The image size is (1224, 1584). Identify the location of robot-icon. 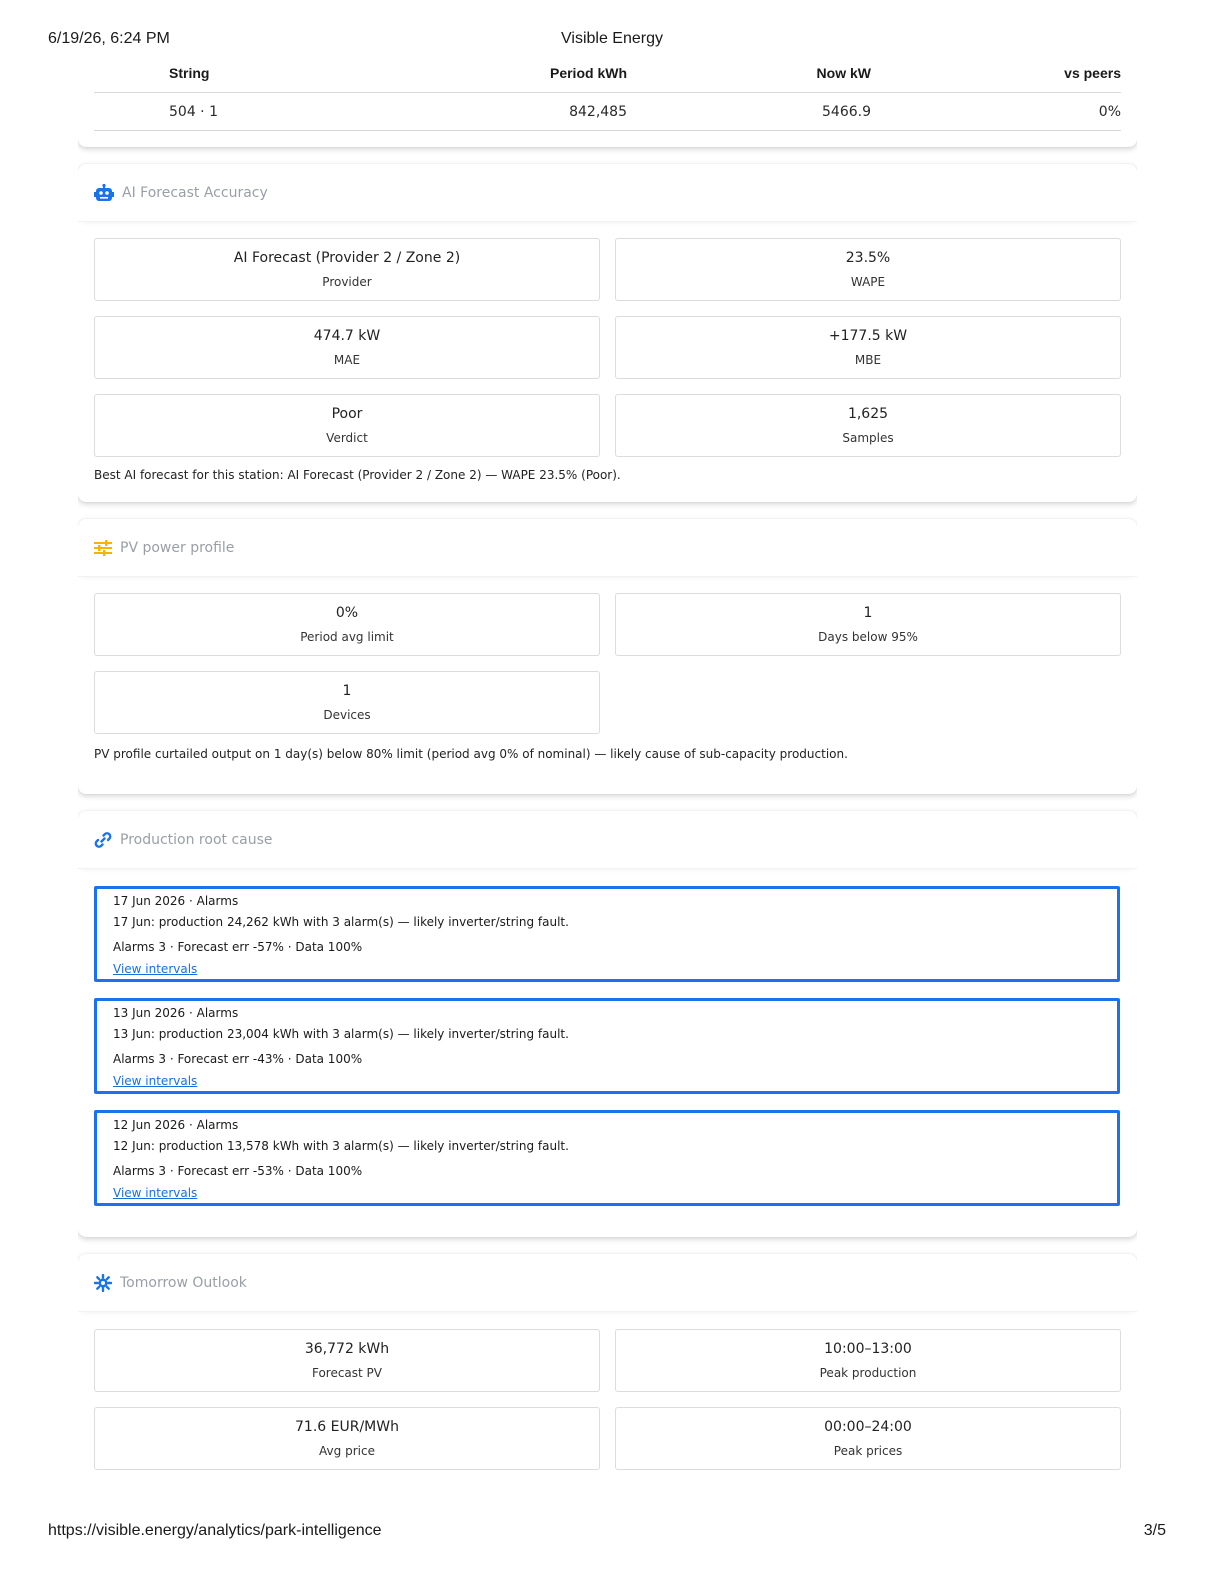
(104, 192).